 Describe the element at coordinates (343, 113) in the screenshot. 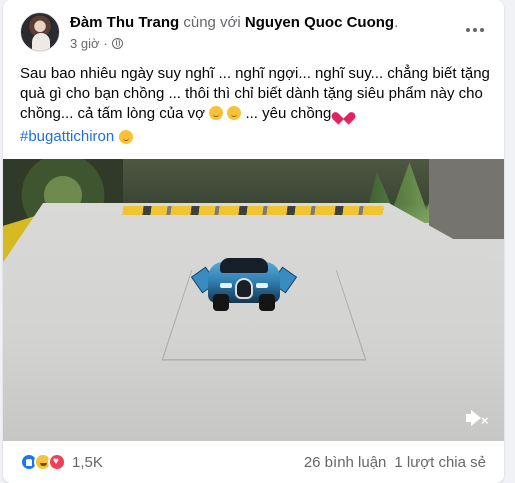

I see `red-heart-icon` at that location.